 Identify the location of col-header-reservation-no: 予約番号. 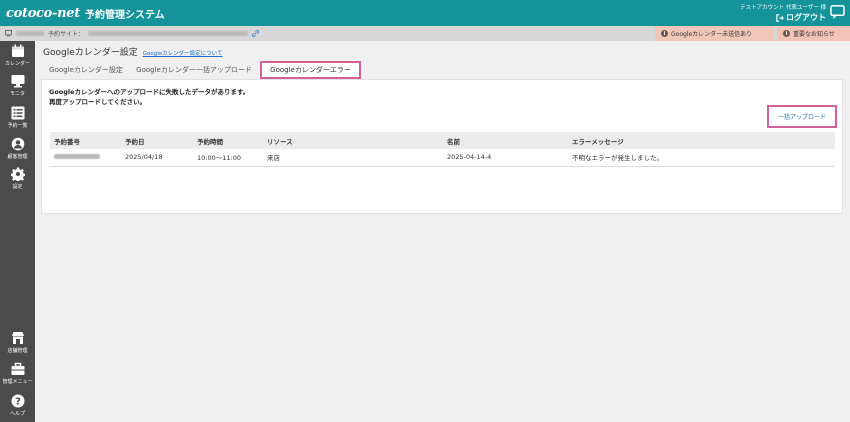
(85, 140).